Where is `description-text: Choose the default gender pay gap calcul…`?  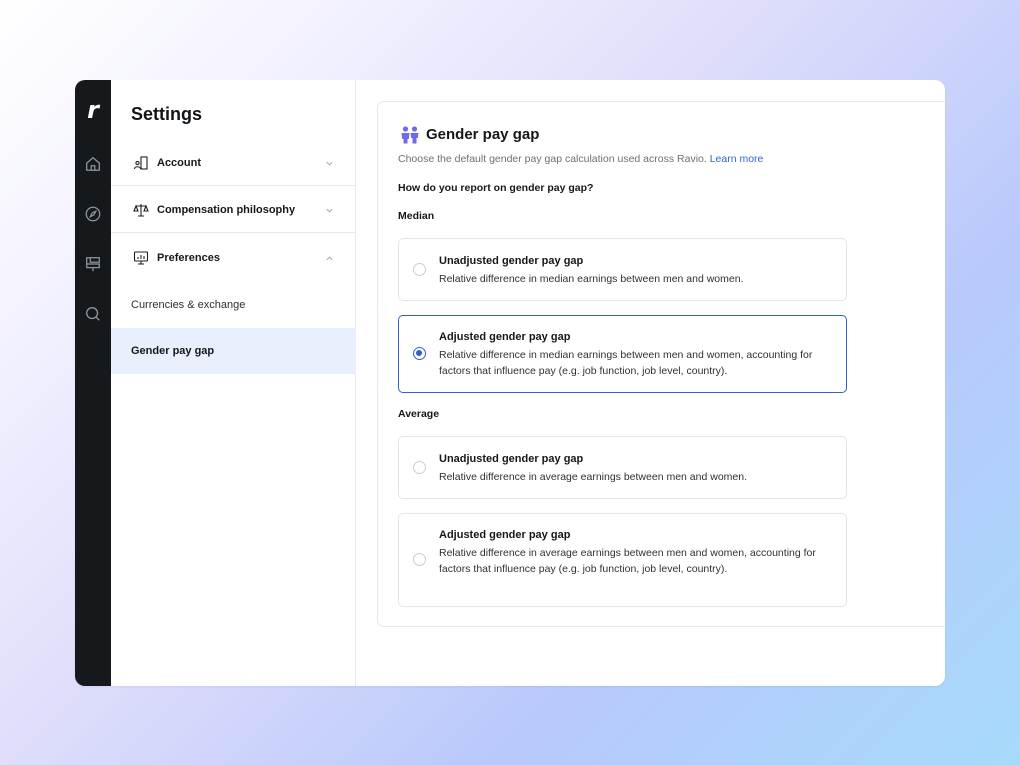
description-text: Choose the default gender pay gap calcul… is located at coordinates (552, 159).